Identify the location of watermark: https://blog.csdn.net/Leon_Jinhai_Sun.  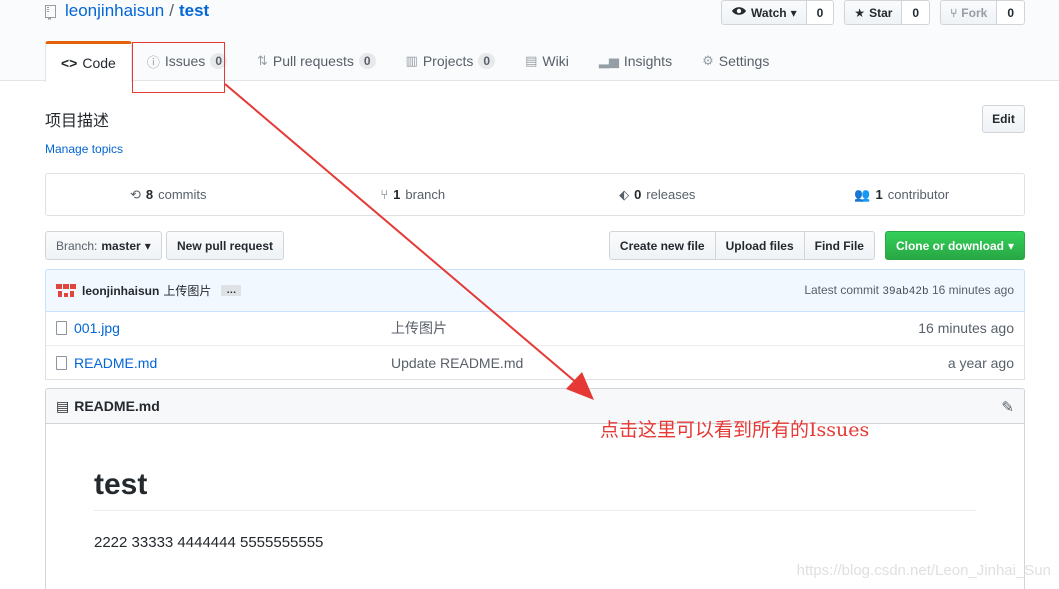
(923, 570).